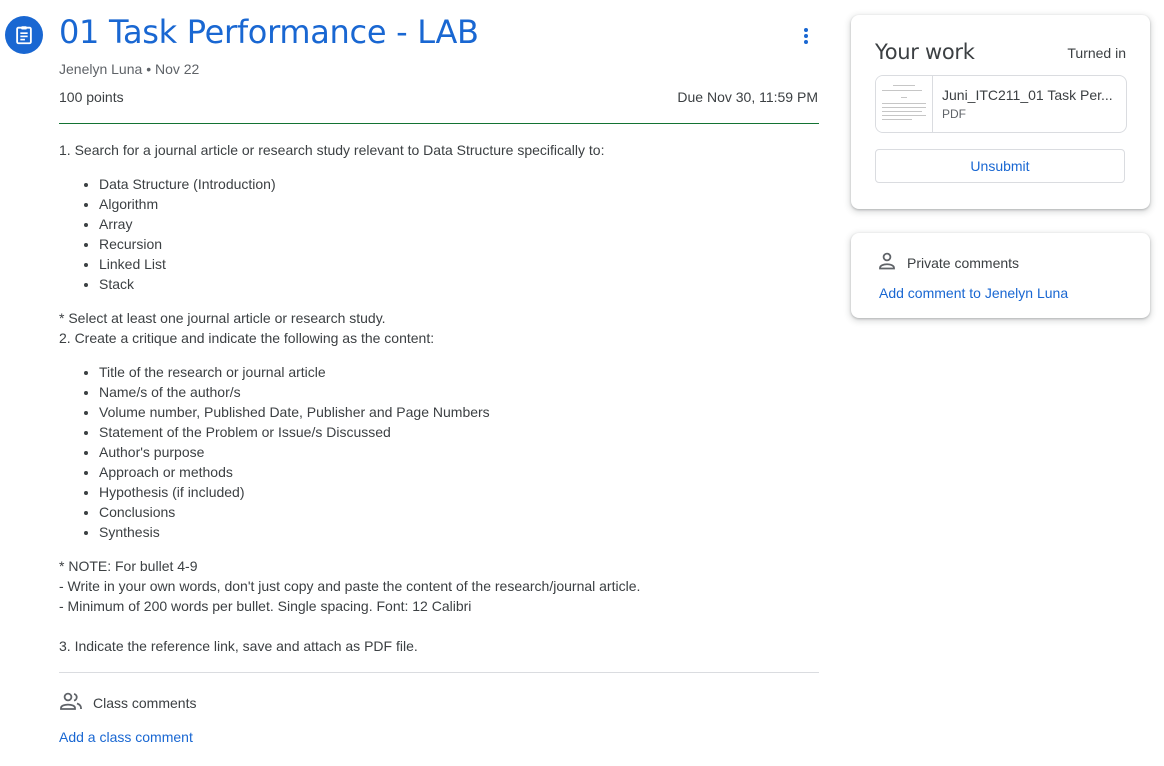  I want to click on critique-item: Title of the research or journal article, so click(459, 372).